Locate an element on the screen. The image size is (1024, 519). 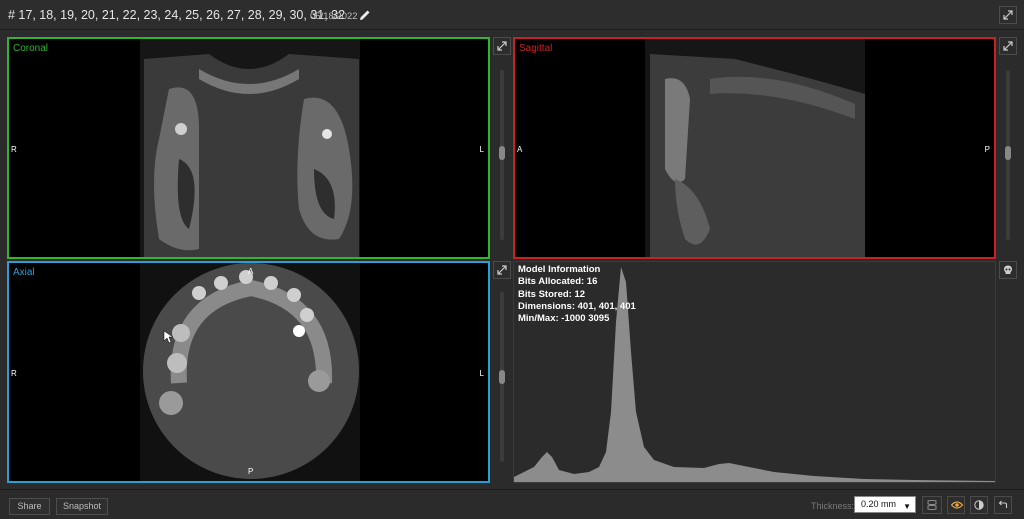
contrast-icon is located at coordinates (979, 505).